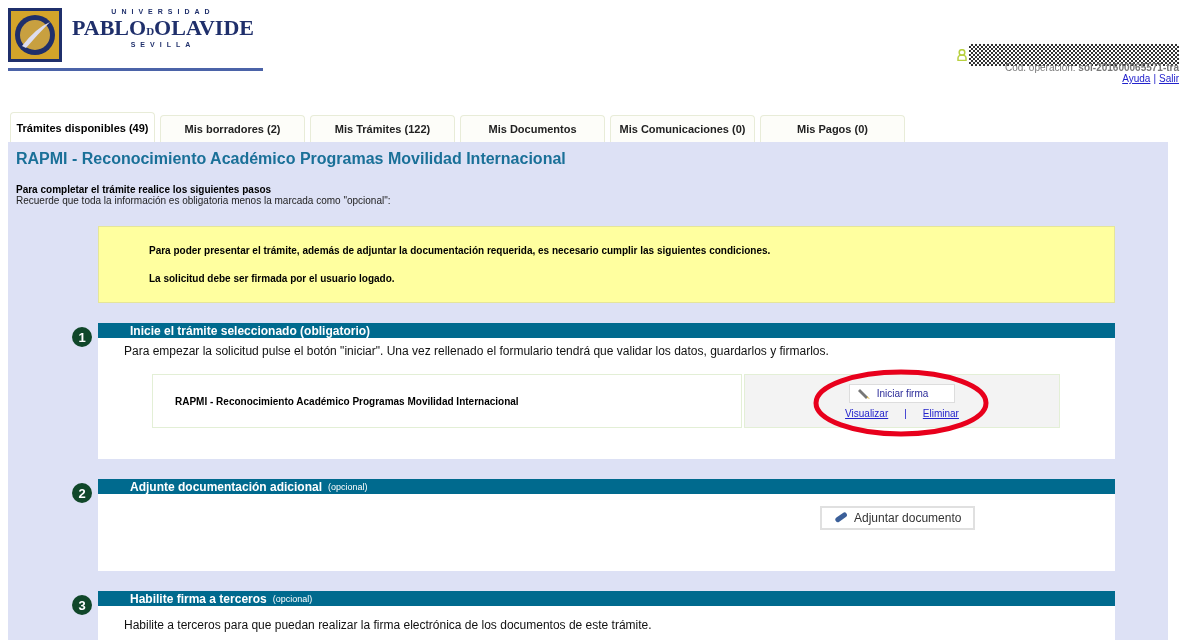 The width and height of the screenshot is (1187, 640). Describe the element at coordinates (532, 128) in the screenshot. I see `tab: Mis Documentos` at that location.